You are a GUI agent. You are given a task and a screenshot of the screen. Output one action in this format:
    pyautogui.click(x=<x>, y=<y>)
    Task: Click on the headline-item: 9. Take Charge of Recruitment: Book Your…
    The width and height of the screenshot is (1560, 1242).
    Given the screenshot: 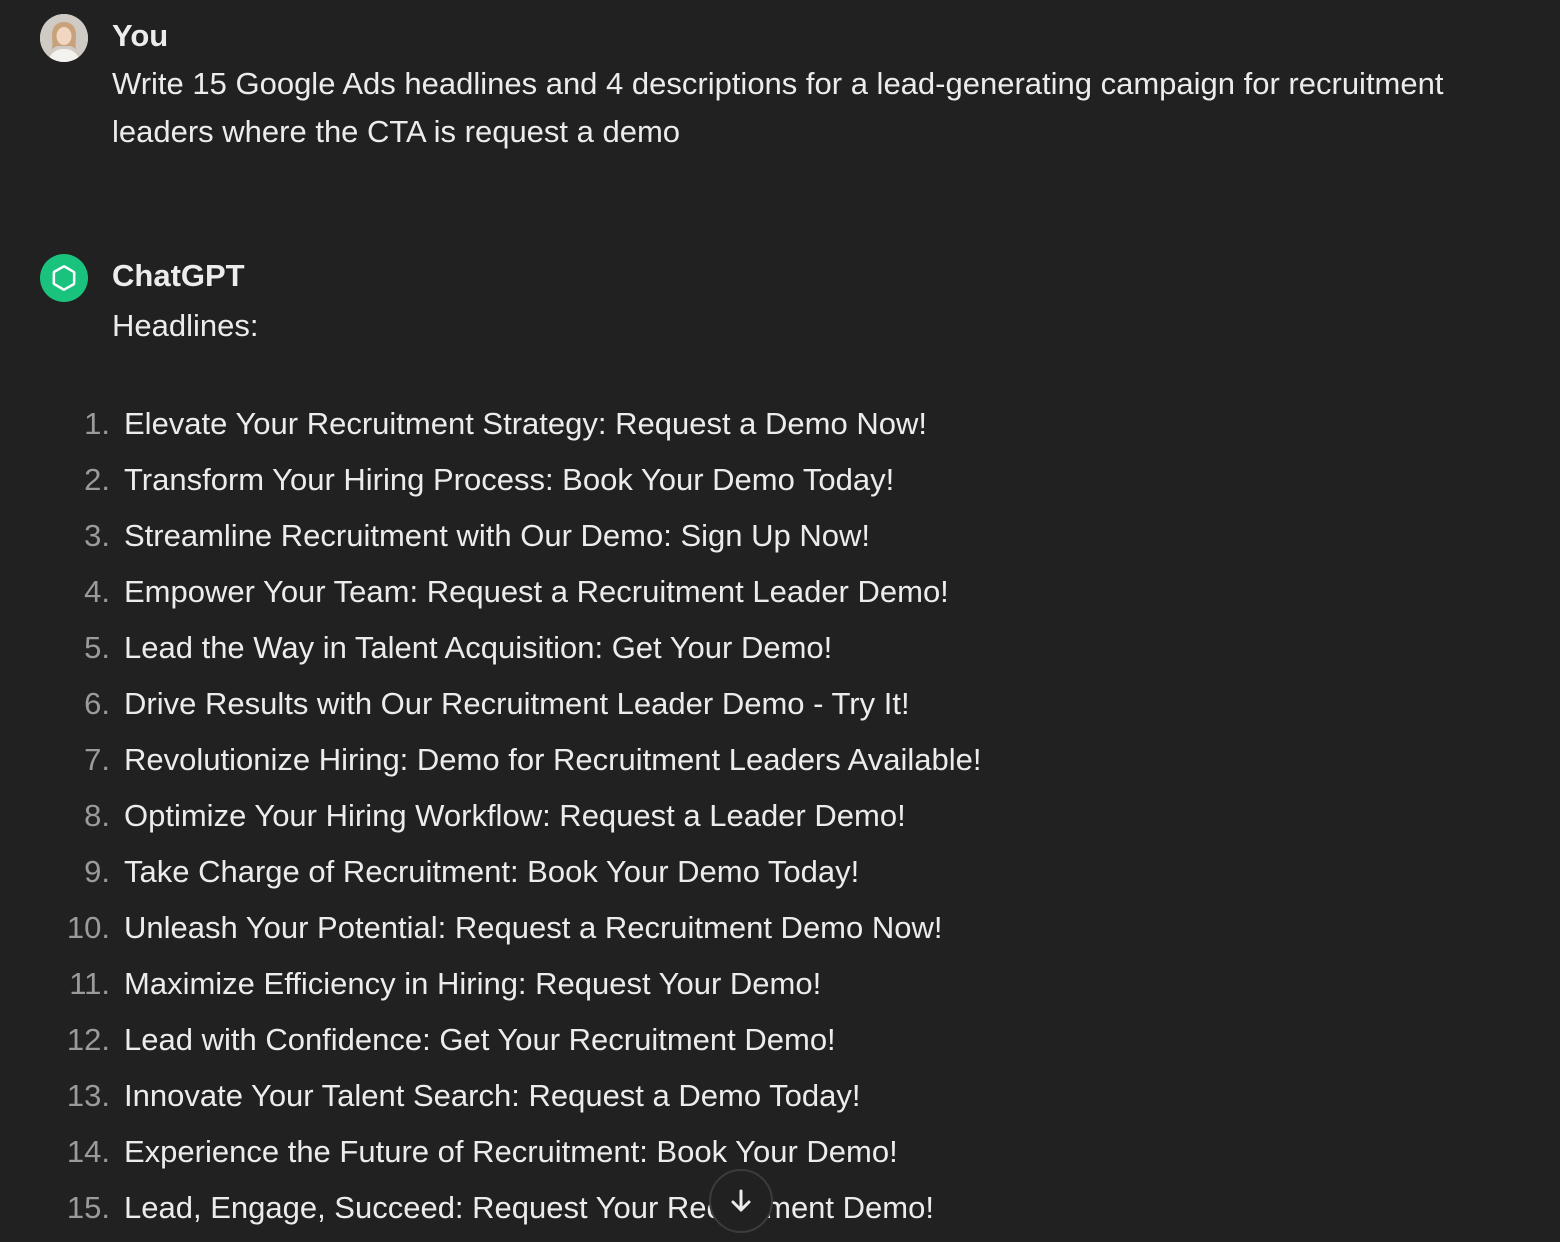 What is the action you would take?
    pyautogui.click(x=780, y=878)
    